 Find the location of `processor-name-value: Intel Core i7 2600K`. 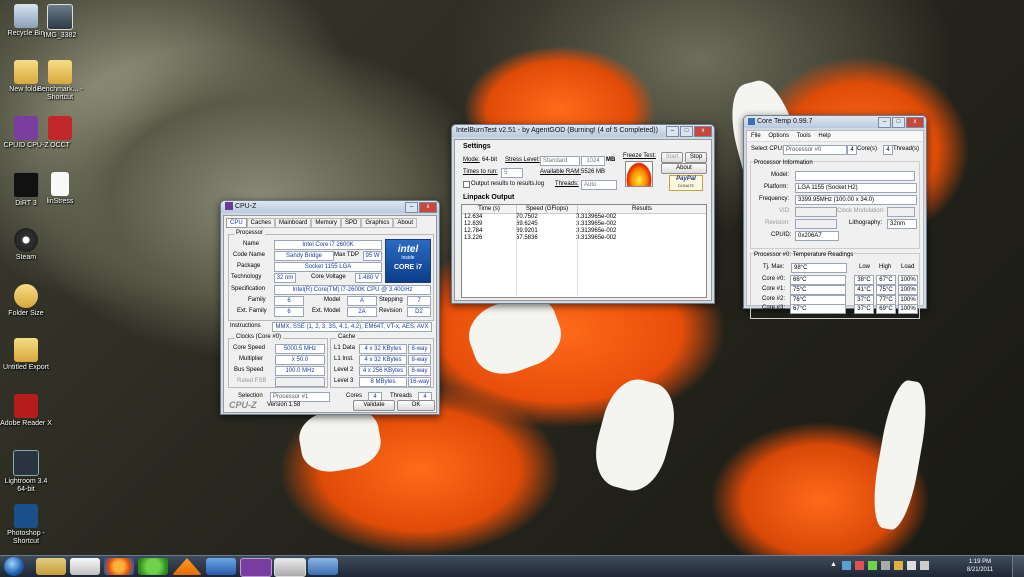

processor-name-value: Intel Core i7 2600K is located at coordinates (328, 245).